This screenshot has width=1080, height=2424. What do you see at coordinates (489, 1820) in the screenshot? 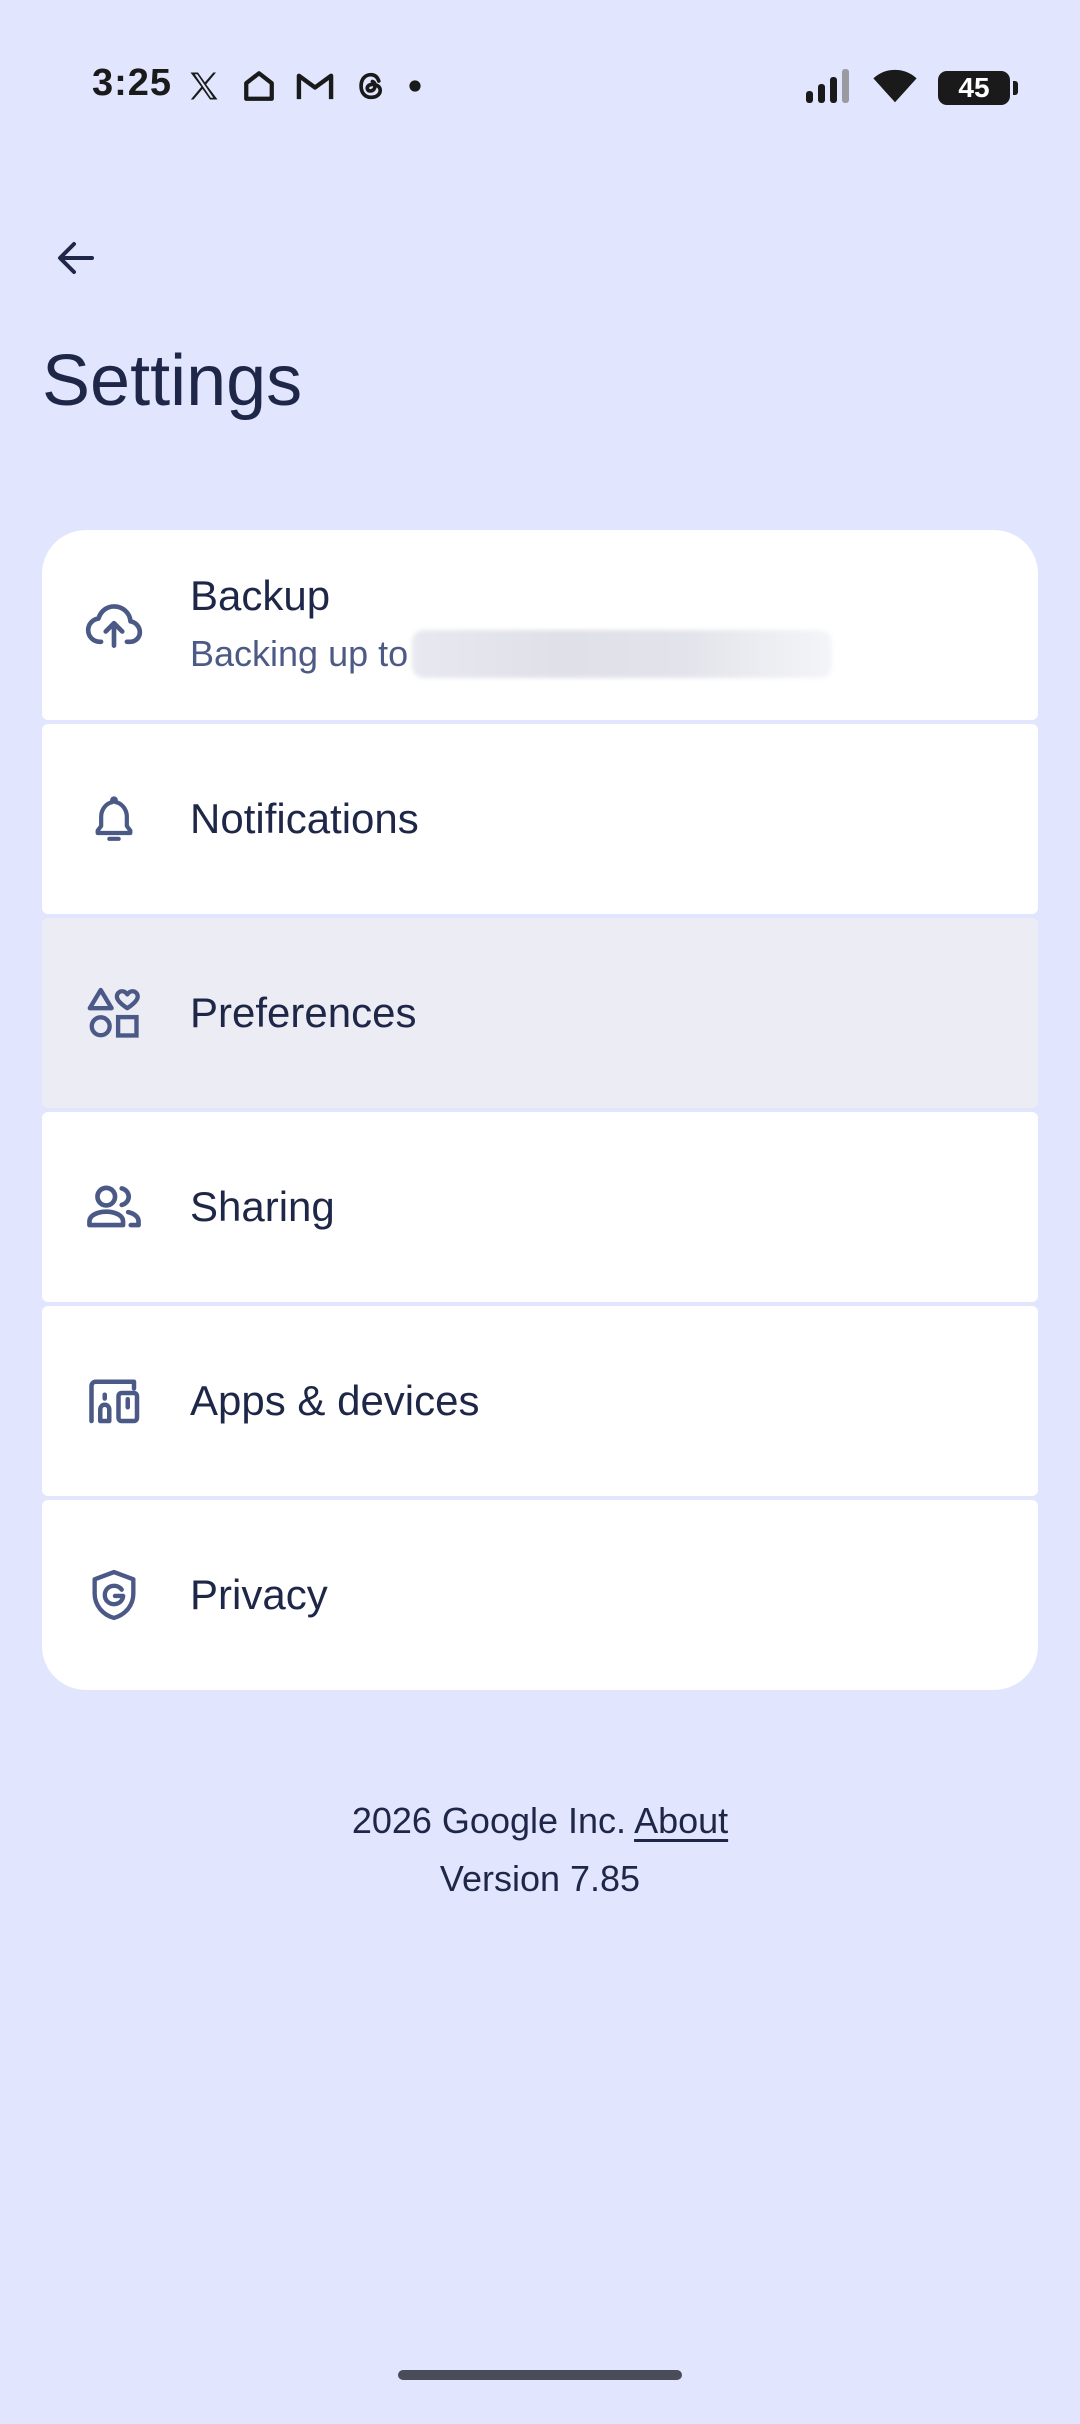
I see `copyright-text: 2026 Google Inc.` at bounding box center [489, 1820].